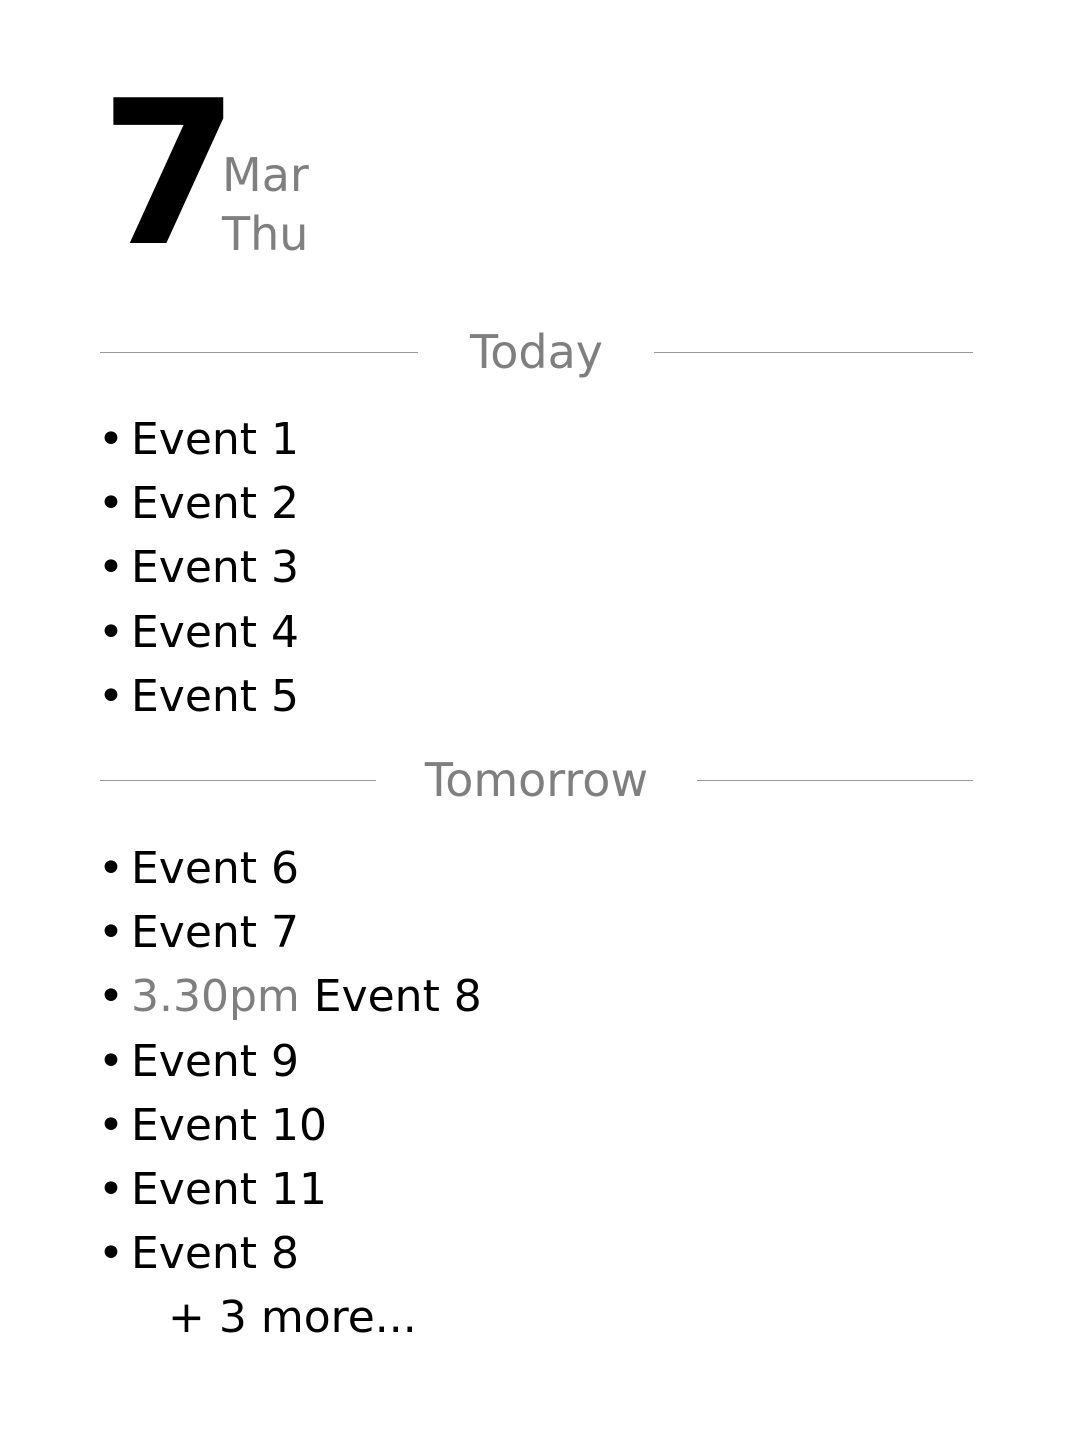 Image resolution: width=1072 pixels, height=1448 pixels. I want to click on event-item: • 3.30pm Event 8, so click(290, 997).